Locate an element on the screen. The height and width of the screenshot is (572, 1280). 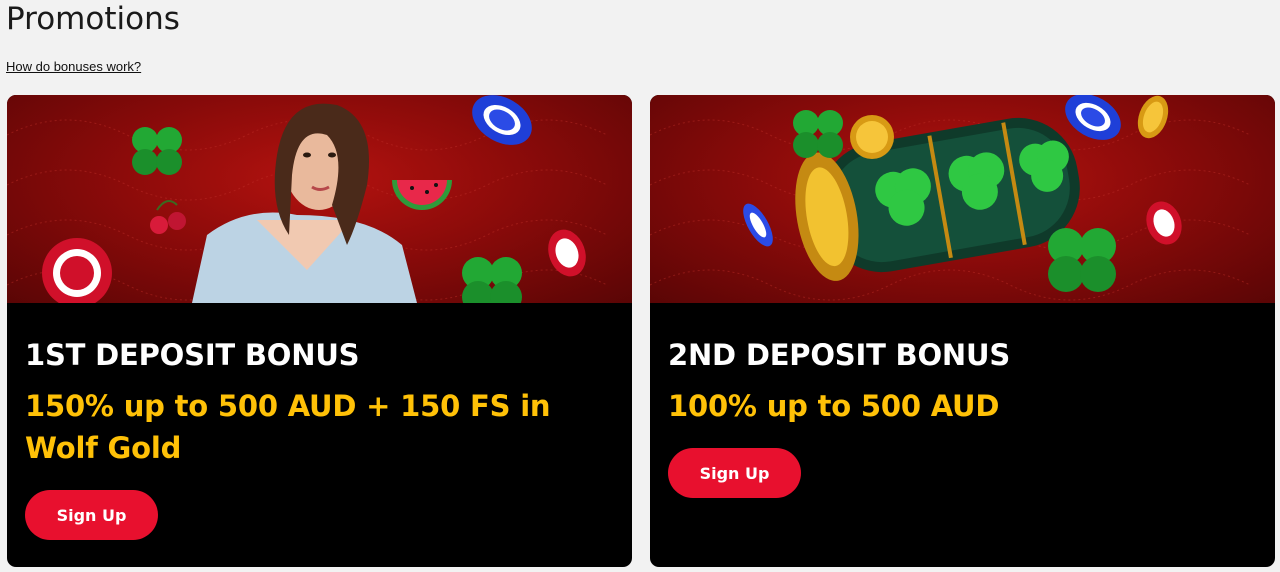
bonus-offer: 100% up to 500 AUD is located at coordinates (834, 406).